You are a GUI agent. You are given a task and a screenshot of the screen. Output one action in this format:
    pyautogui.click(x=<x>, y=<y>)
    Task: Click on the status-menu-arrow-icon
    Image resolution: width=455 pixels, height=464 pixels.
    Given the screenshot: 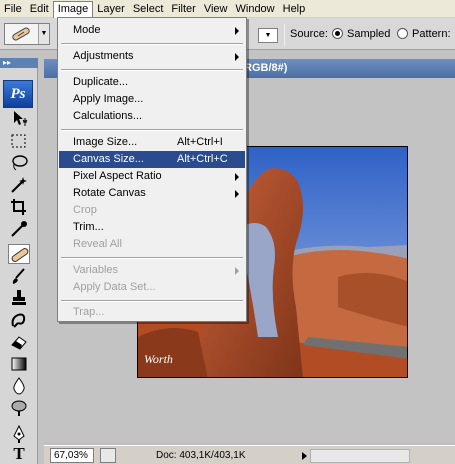 What is the action you would take?
    pyautogui.click(x=304, y=456)
    